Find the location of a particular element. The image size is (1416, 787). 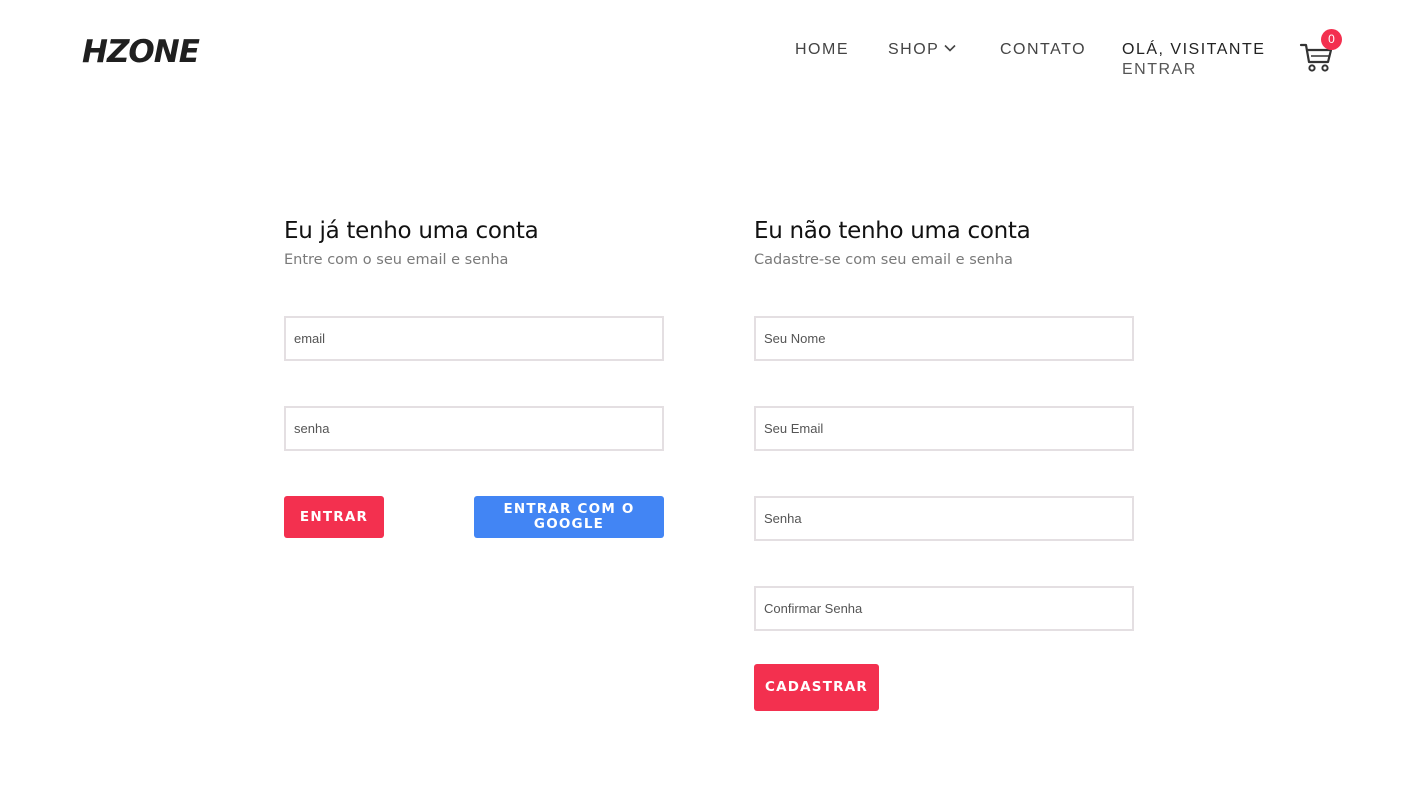

register-button: CADASTRAR is located at coordinates (816, 687).